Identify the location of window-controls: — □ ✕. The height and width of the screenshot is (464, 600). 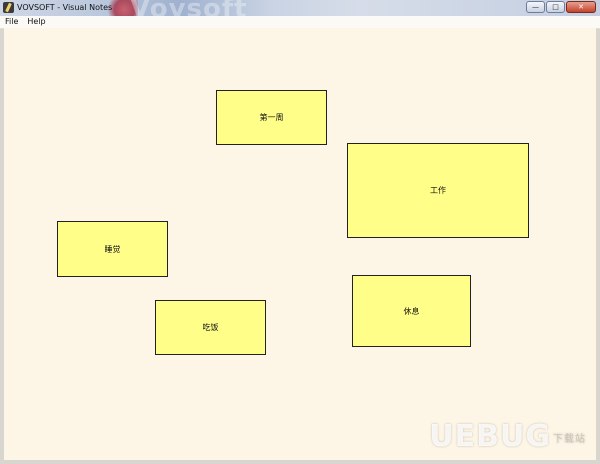
(561, 8).